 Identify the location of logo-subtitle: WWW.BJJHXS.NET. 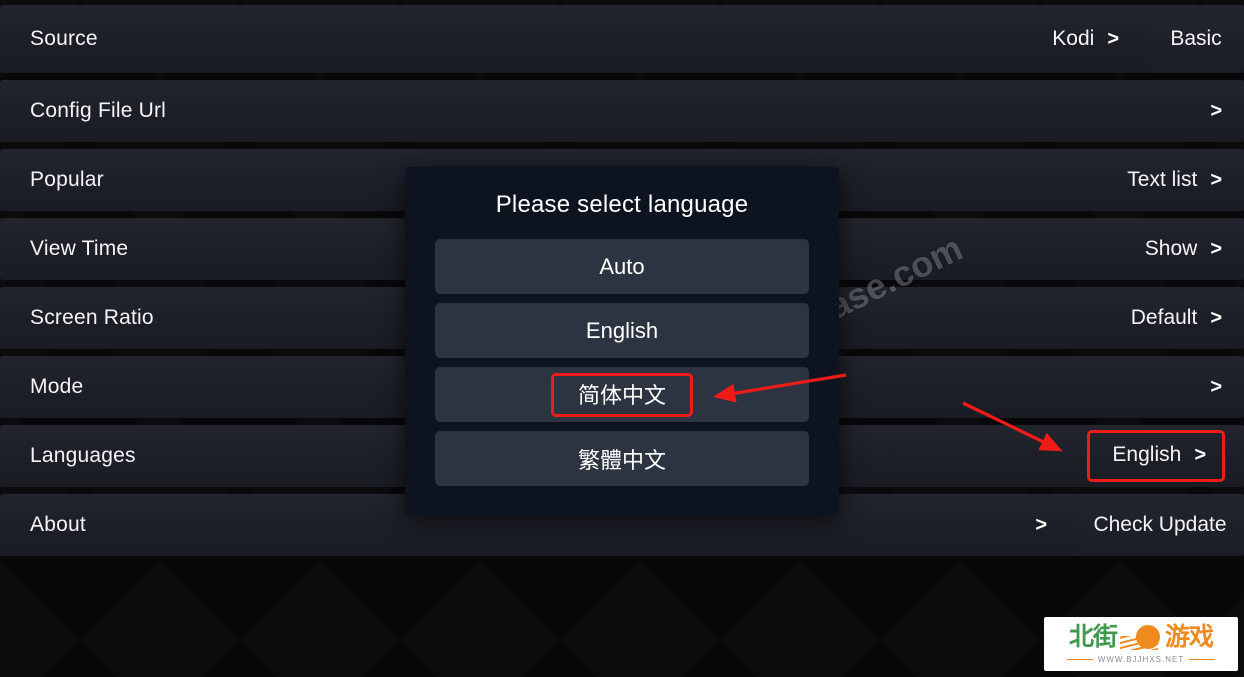
(1141, 659).